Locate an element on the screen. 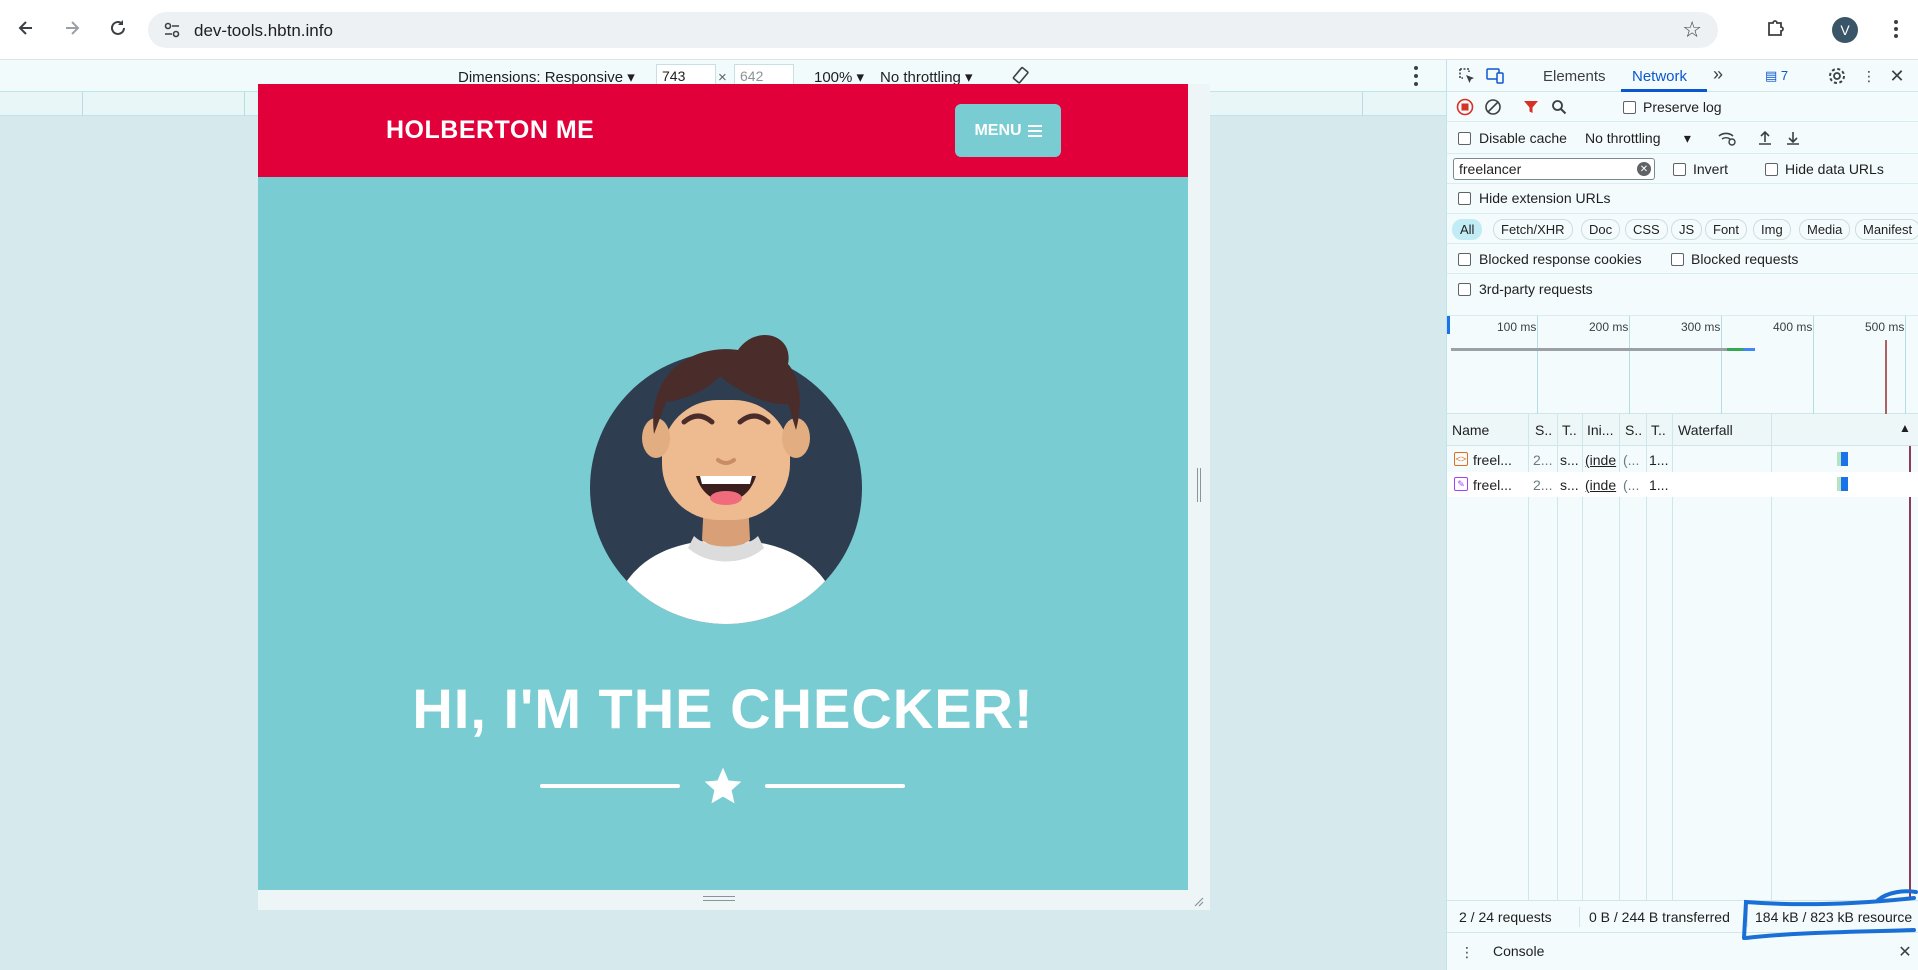  type-filter-all: All is located at coordinates (1467, 229).